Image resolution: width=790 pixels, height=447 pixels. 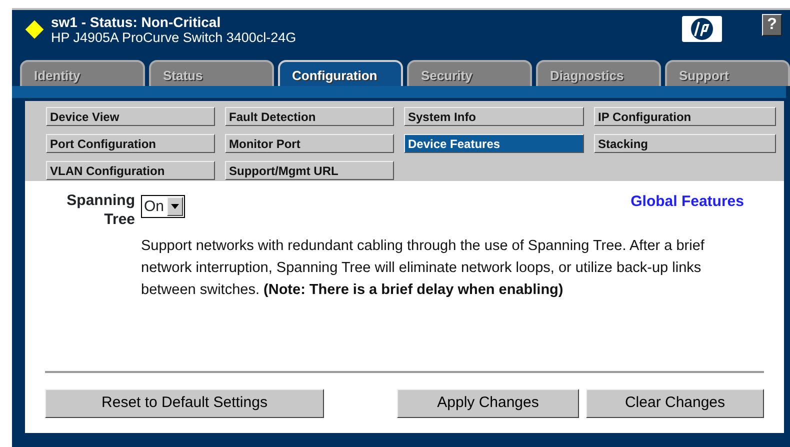 I want to click on nav-button: Fault Detection, so click(x=309, y=116).